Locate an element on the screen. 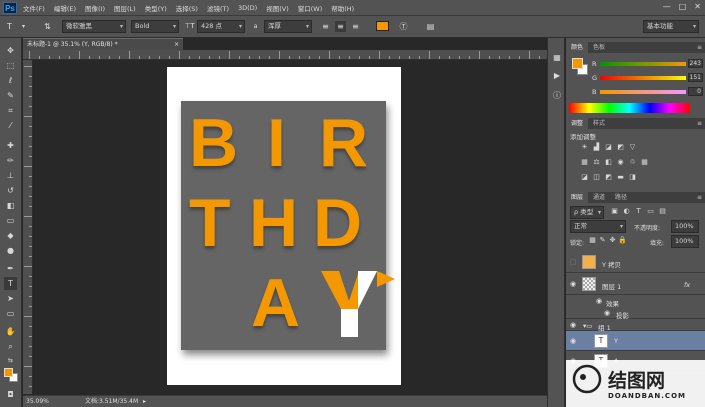 The image size is (705, 407). minimize-button: — is located at coordinates (667, 6).